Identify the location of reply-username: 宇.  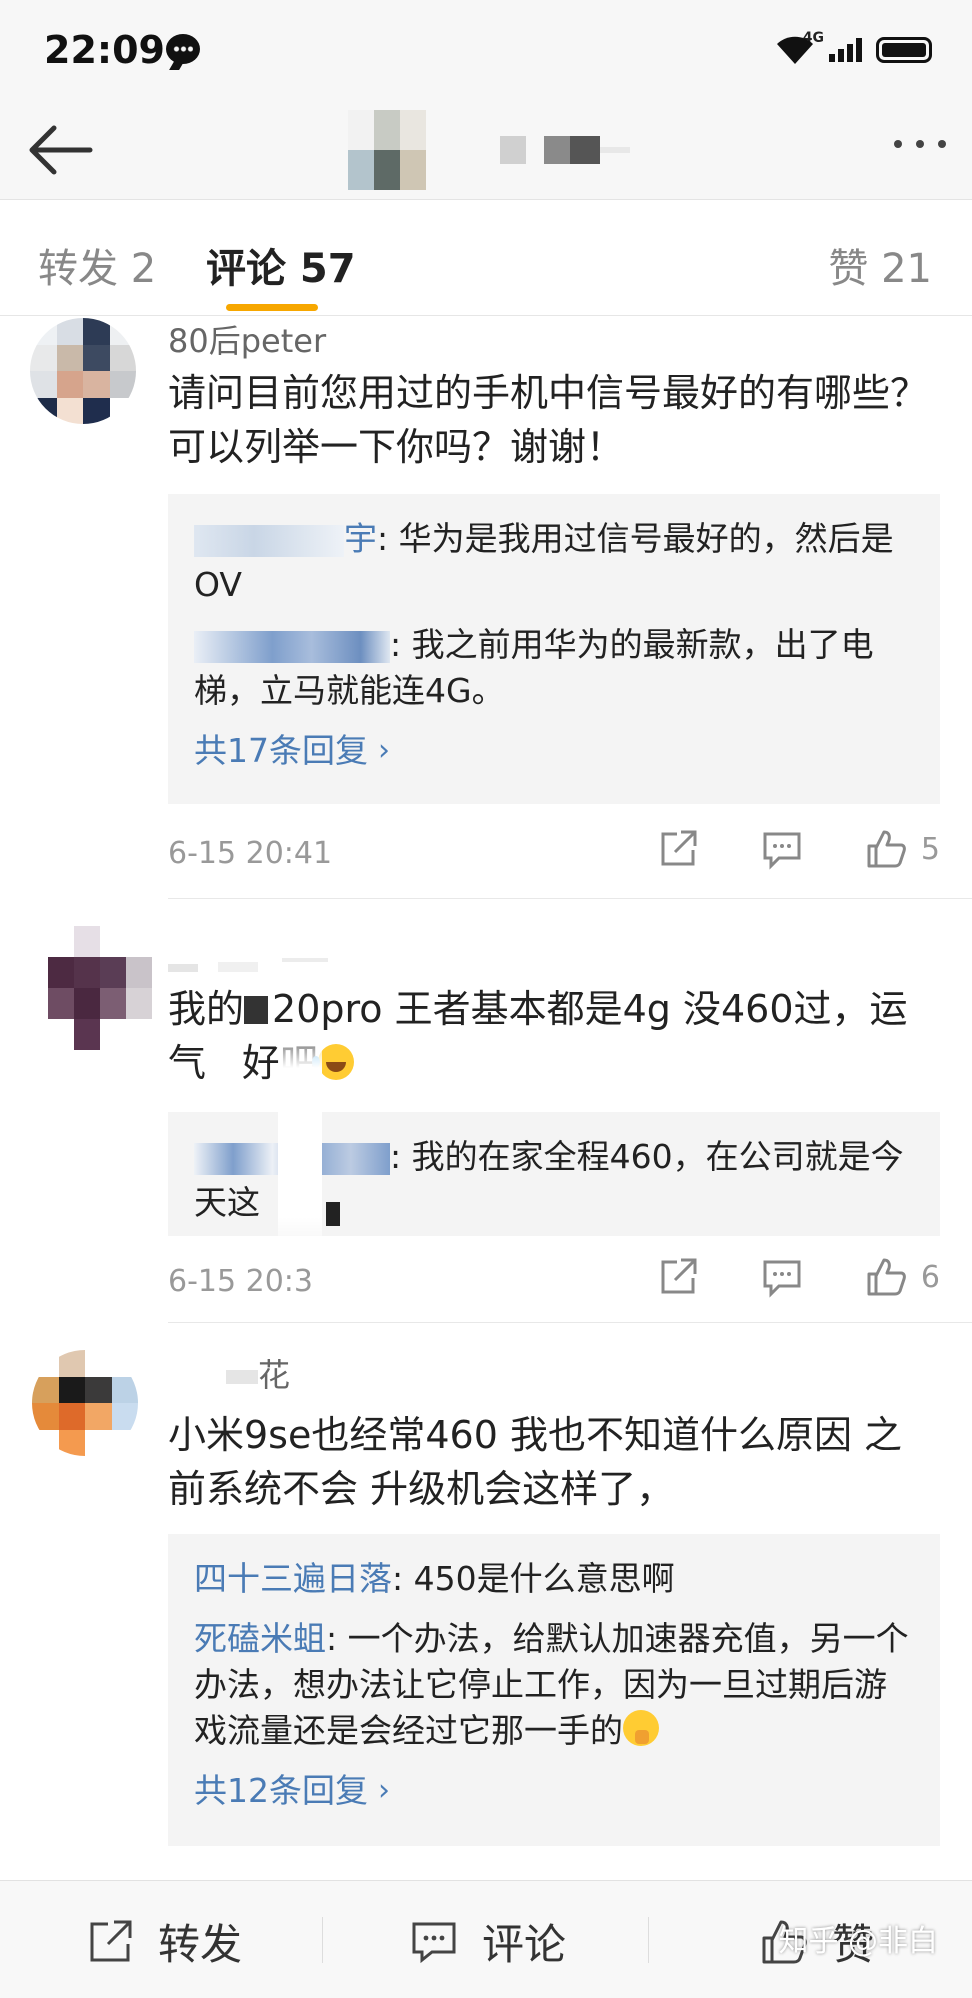
(285, 538).